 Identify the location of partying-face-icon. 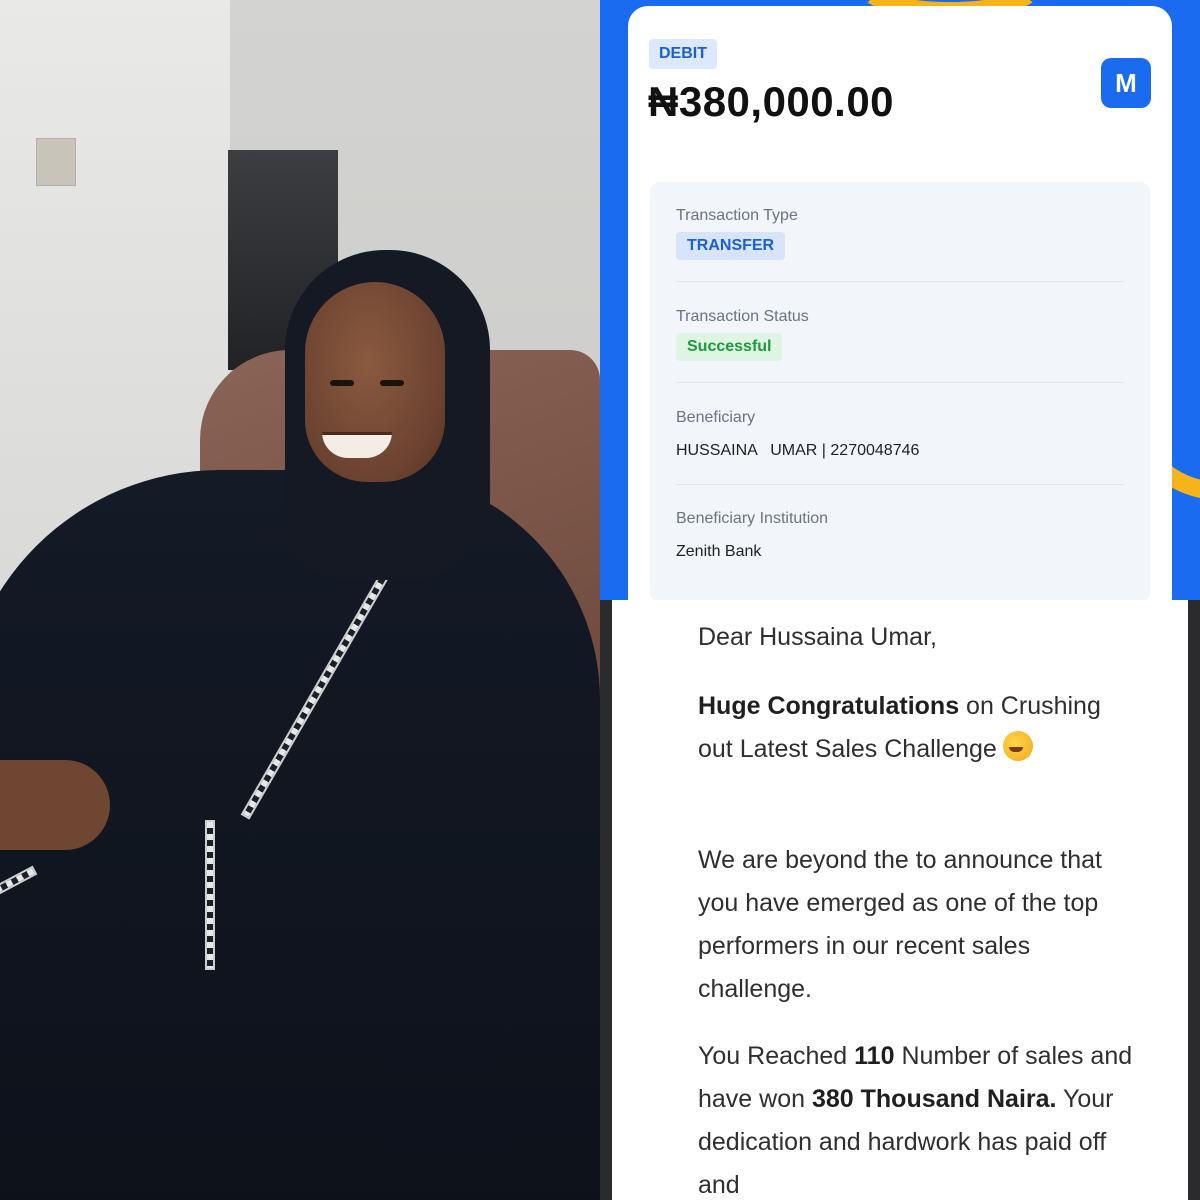
(1017, 746).